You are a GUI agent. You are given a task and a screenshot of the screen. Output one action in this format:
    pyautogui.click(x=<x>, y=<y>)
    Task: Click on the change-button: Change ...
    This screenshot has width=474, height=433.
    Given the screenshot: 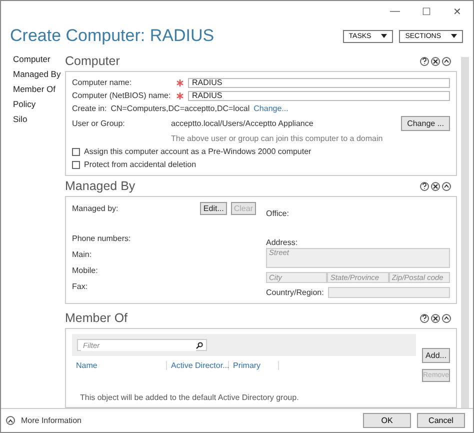 What is the action you would take?
    pyautogui.click(x=425, y=123)
    